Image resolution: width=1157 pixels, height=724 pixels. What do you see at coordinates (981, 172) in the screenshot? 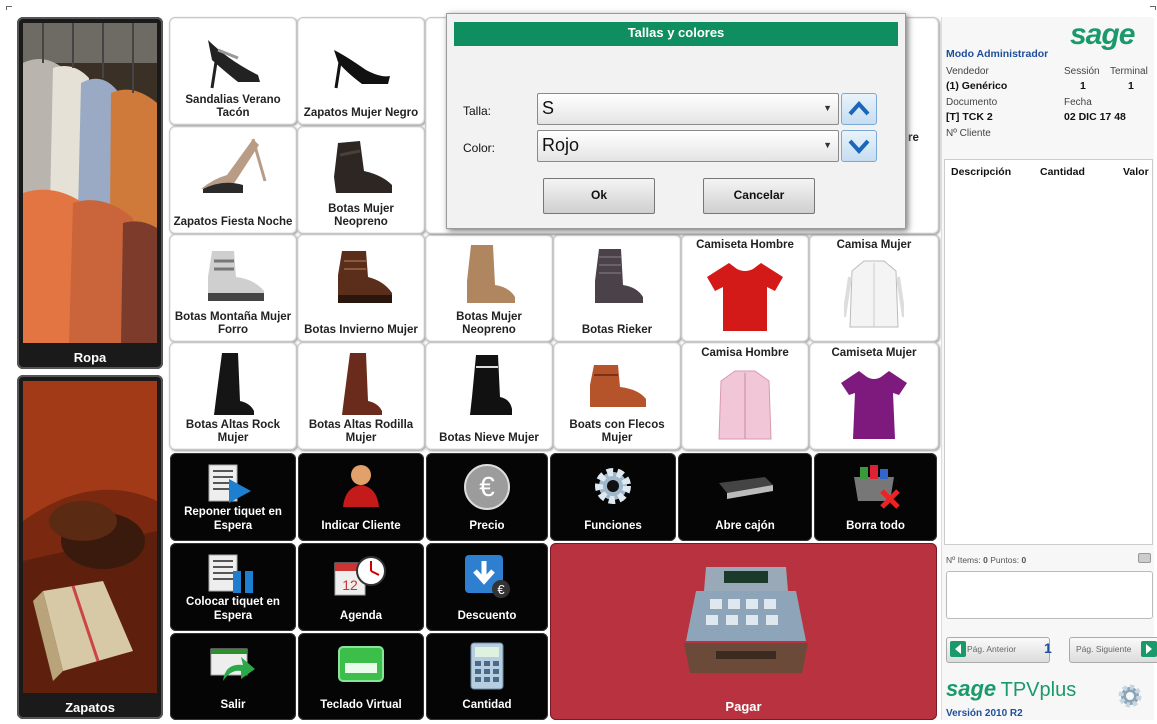
I see `column-descripcion: Descripción` at bounding box center [981, 172].